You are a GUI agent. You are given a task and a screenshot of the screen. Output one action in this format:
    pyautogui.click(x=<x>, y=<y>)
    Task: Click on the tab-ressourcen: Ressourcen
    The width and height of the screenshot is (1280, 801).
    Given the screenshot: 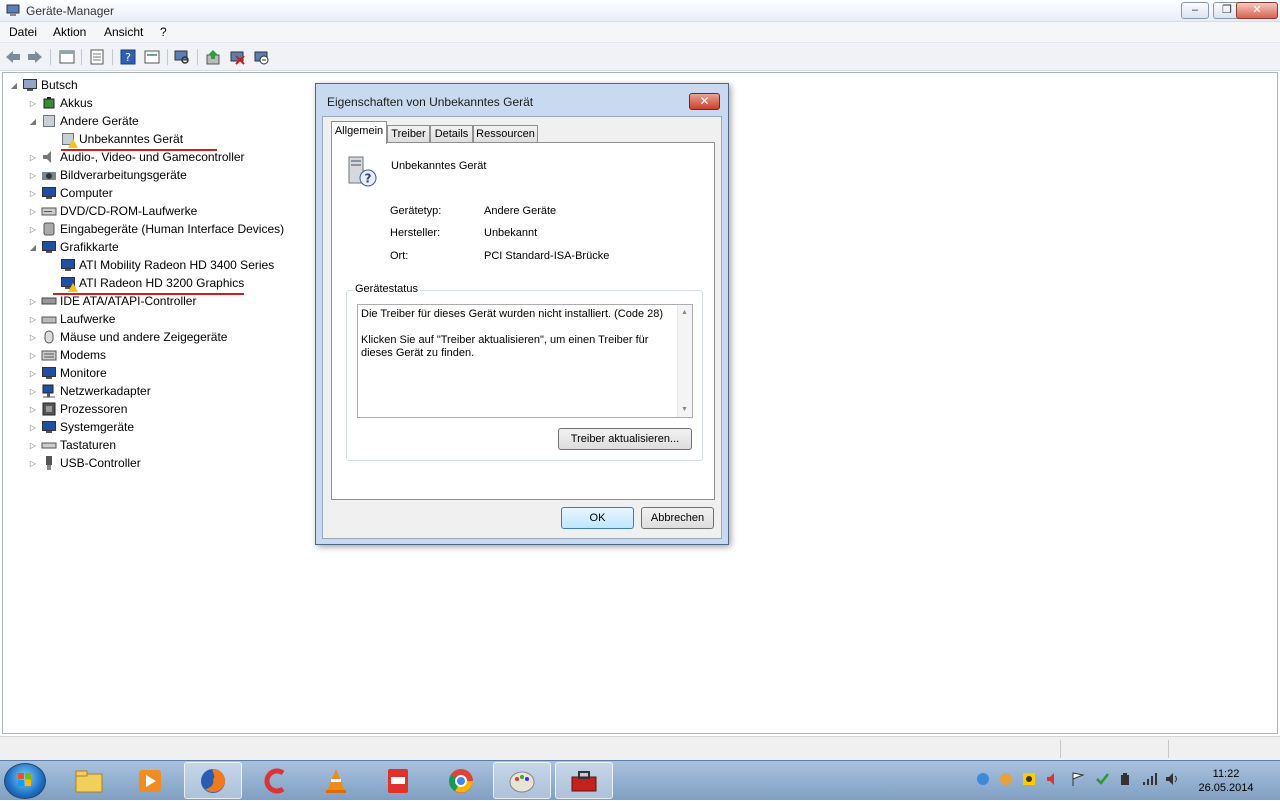 What is the action you would take?
    pyautogui.click(x=505, y=134)
    